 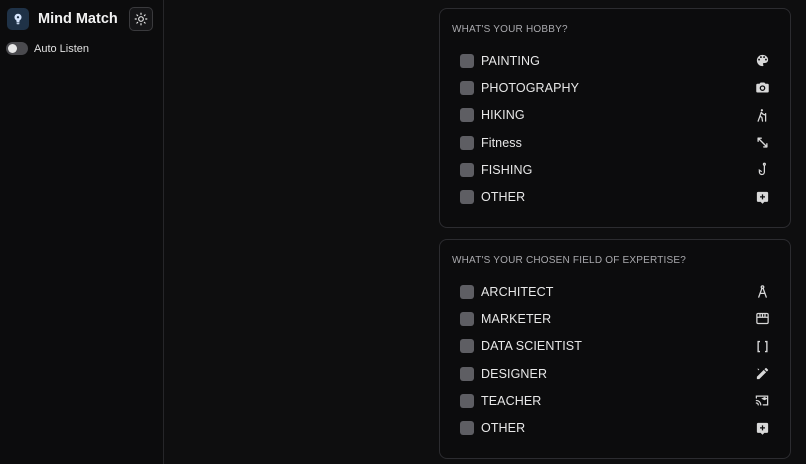 I want to click on option-label: HIKING, so click(x=503, y=115).